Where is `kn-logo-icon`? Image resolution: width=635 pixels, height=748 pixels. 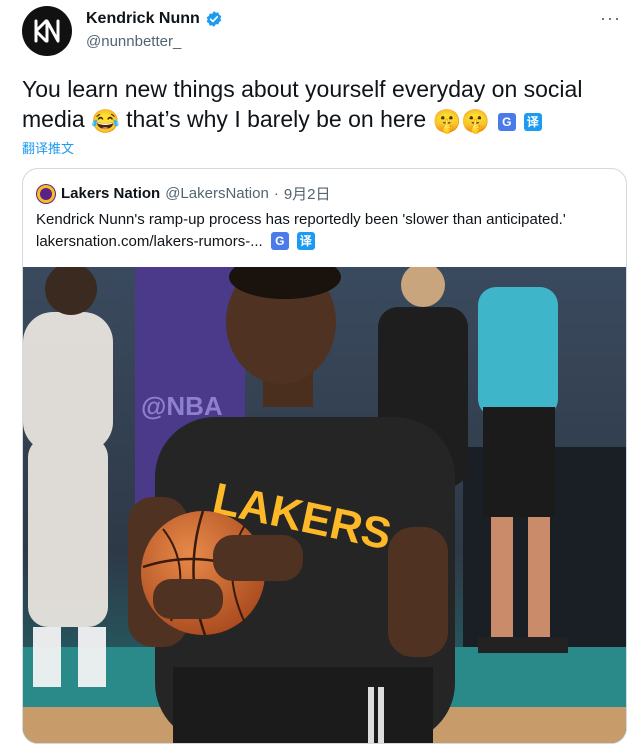 kn-logo-icon is located at coordinates (47, 31).